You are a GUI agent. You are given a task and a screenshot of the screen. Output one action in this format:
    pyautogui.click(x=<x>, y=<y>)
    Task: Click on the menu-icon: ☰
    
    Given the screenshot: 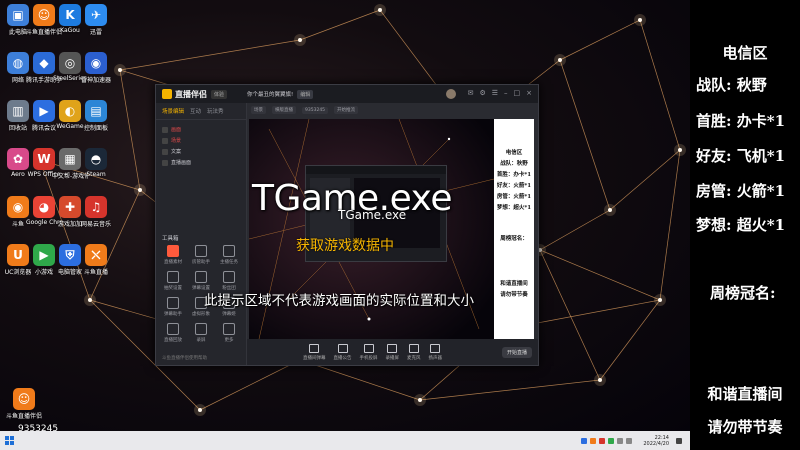 What is the action you would take?
    pyautogui.click(x=495, y=94)
    